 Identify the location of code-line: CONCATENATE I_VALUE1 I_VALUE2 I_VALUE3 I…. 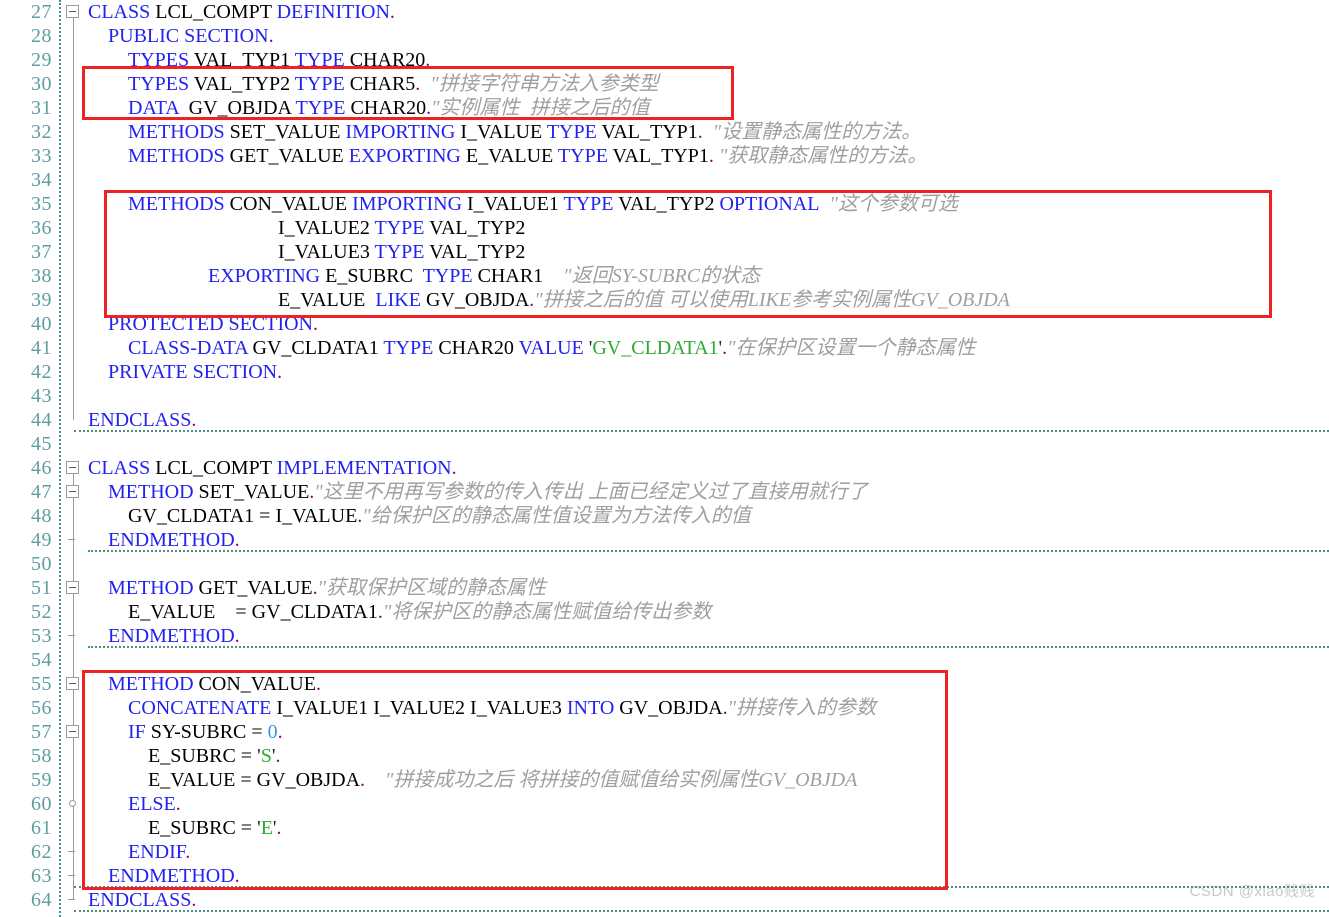
(502, 708).